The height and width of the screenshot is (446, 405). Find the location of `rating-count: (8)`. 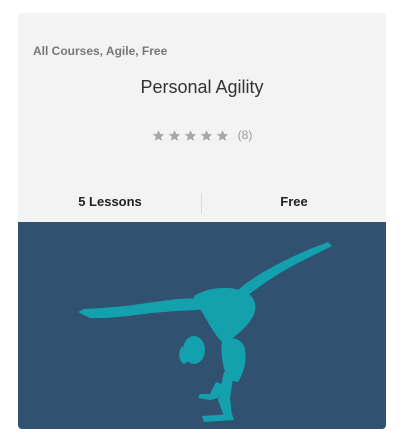

rating-count: (8) is located at coordinates (245, 135).